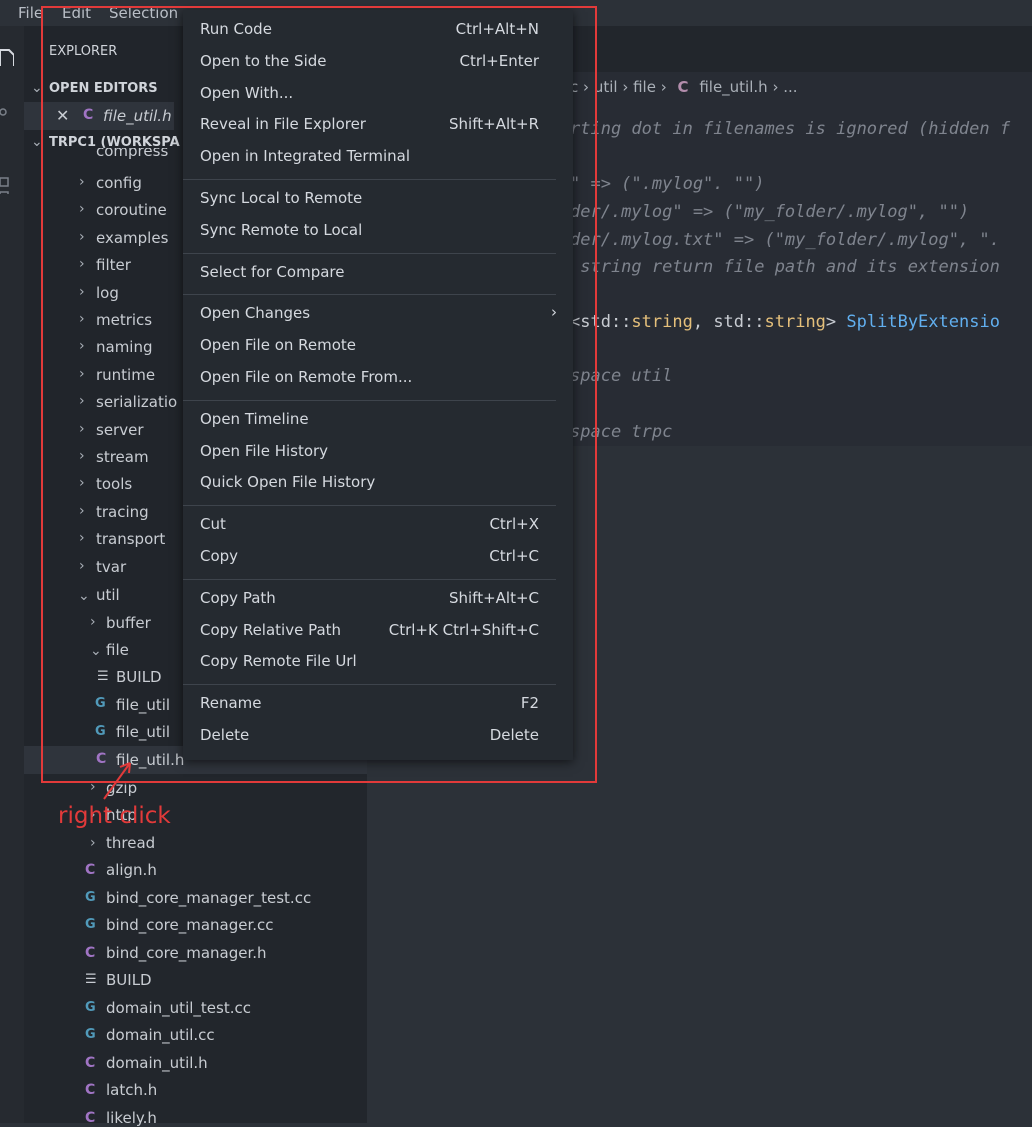 The width and height of the screenshot is (1032, 1127). I want to click on editor-tab-strip, so click(801, 49).